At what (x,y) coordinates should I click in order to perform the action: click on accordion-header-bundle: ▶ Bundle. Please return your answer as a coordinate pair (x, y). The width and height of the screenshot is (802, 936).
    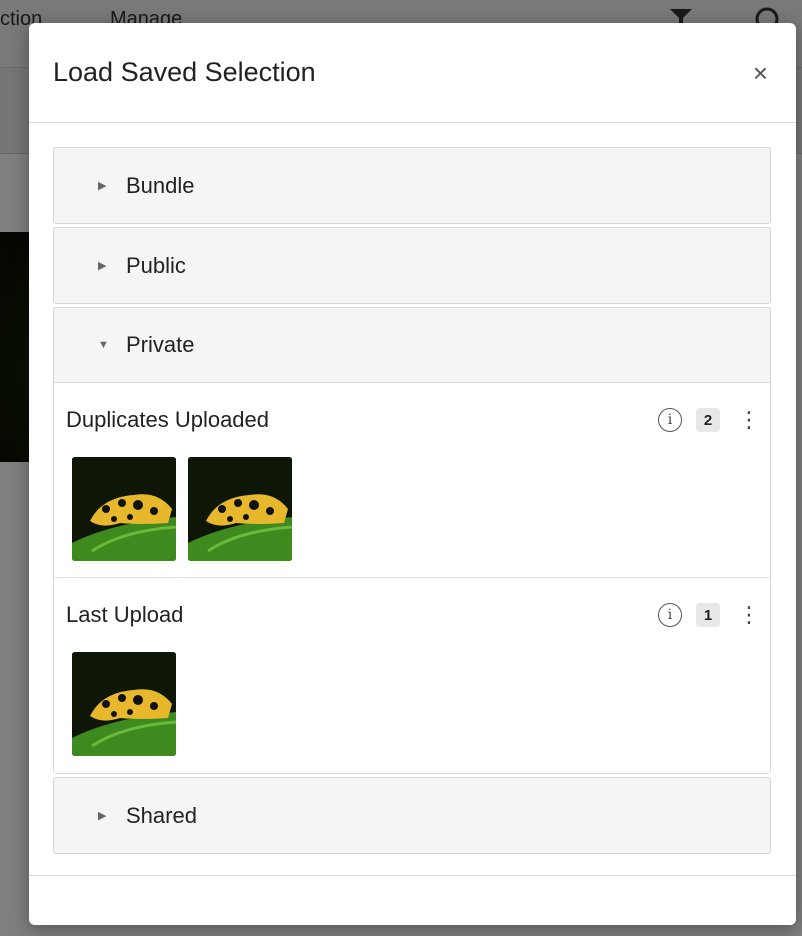
    Looking at the image, I should click on (412, 185).